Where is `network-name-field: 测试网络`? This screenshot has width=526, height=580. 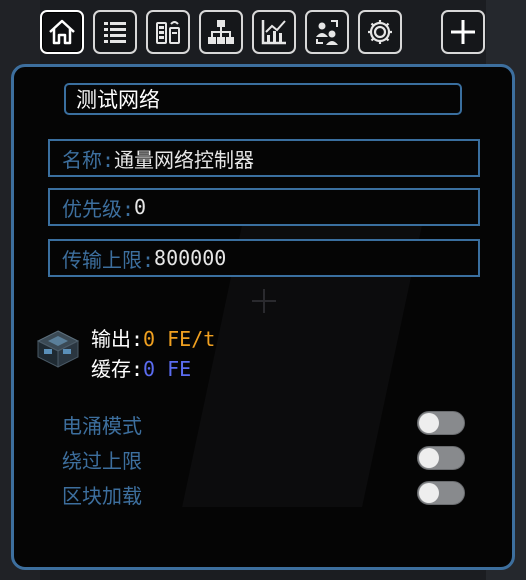 network-name-field: 测试网络 is located at coordinates (263, 99).